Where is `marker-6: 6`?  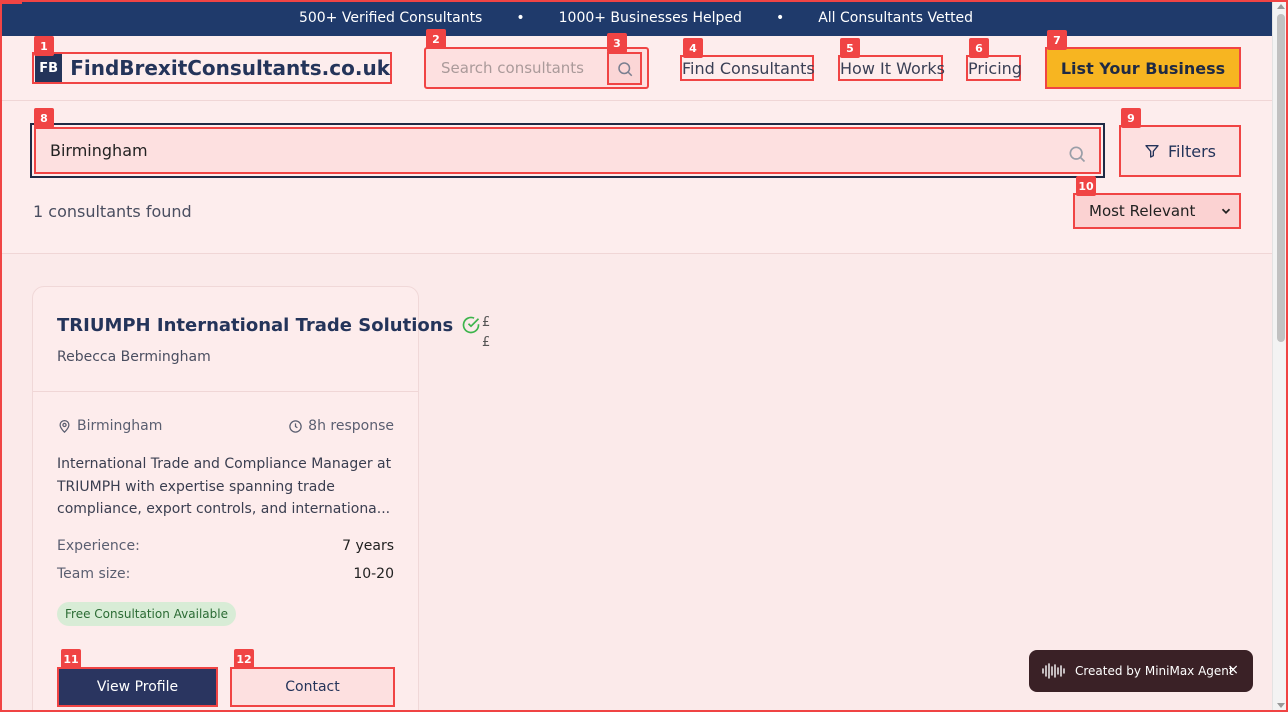 marker-6: 6 is located at coordinates (979, 48).